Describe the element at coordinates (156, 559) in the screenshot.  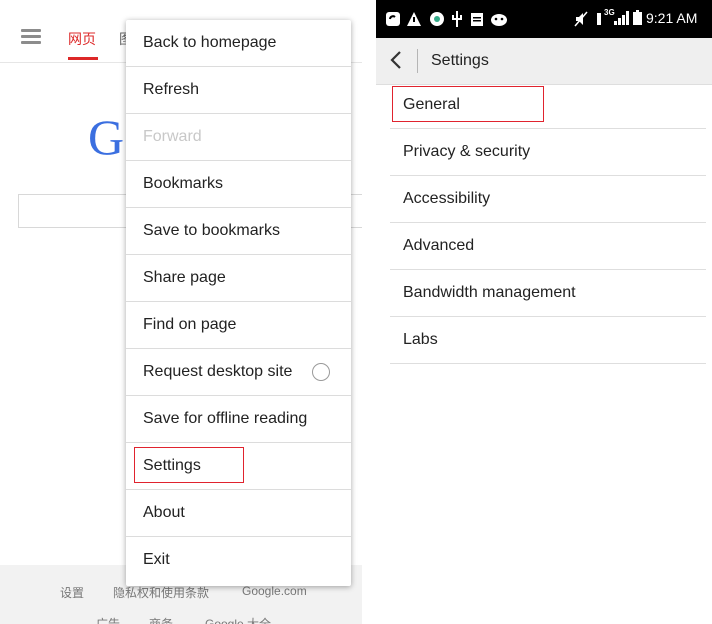
I see `menu-item-label: Exit` at that location.